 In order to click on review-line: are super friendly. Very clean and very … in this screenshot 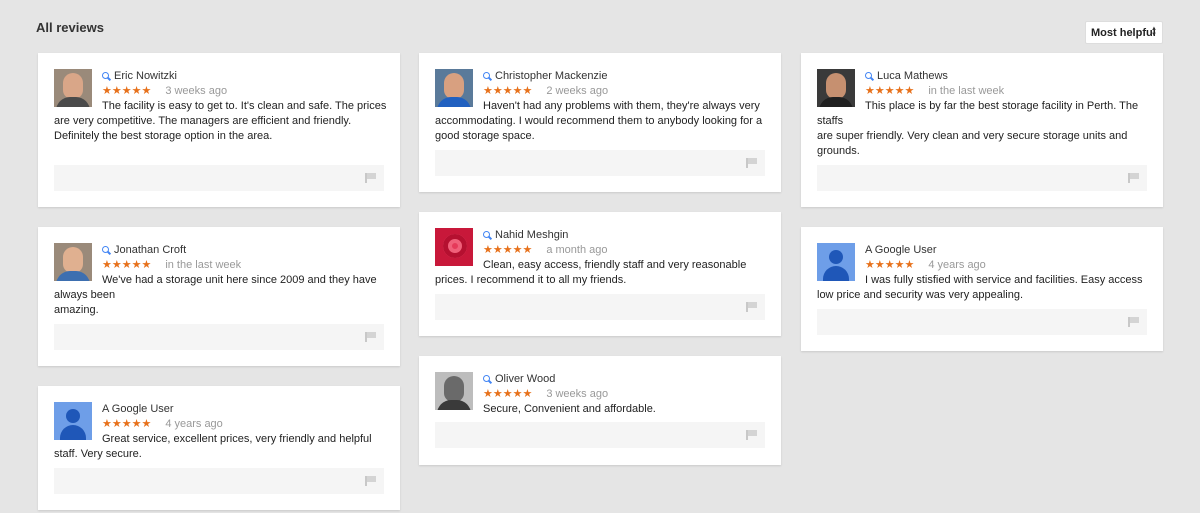, I will do `click(972, 136)`.